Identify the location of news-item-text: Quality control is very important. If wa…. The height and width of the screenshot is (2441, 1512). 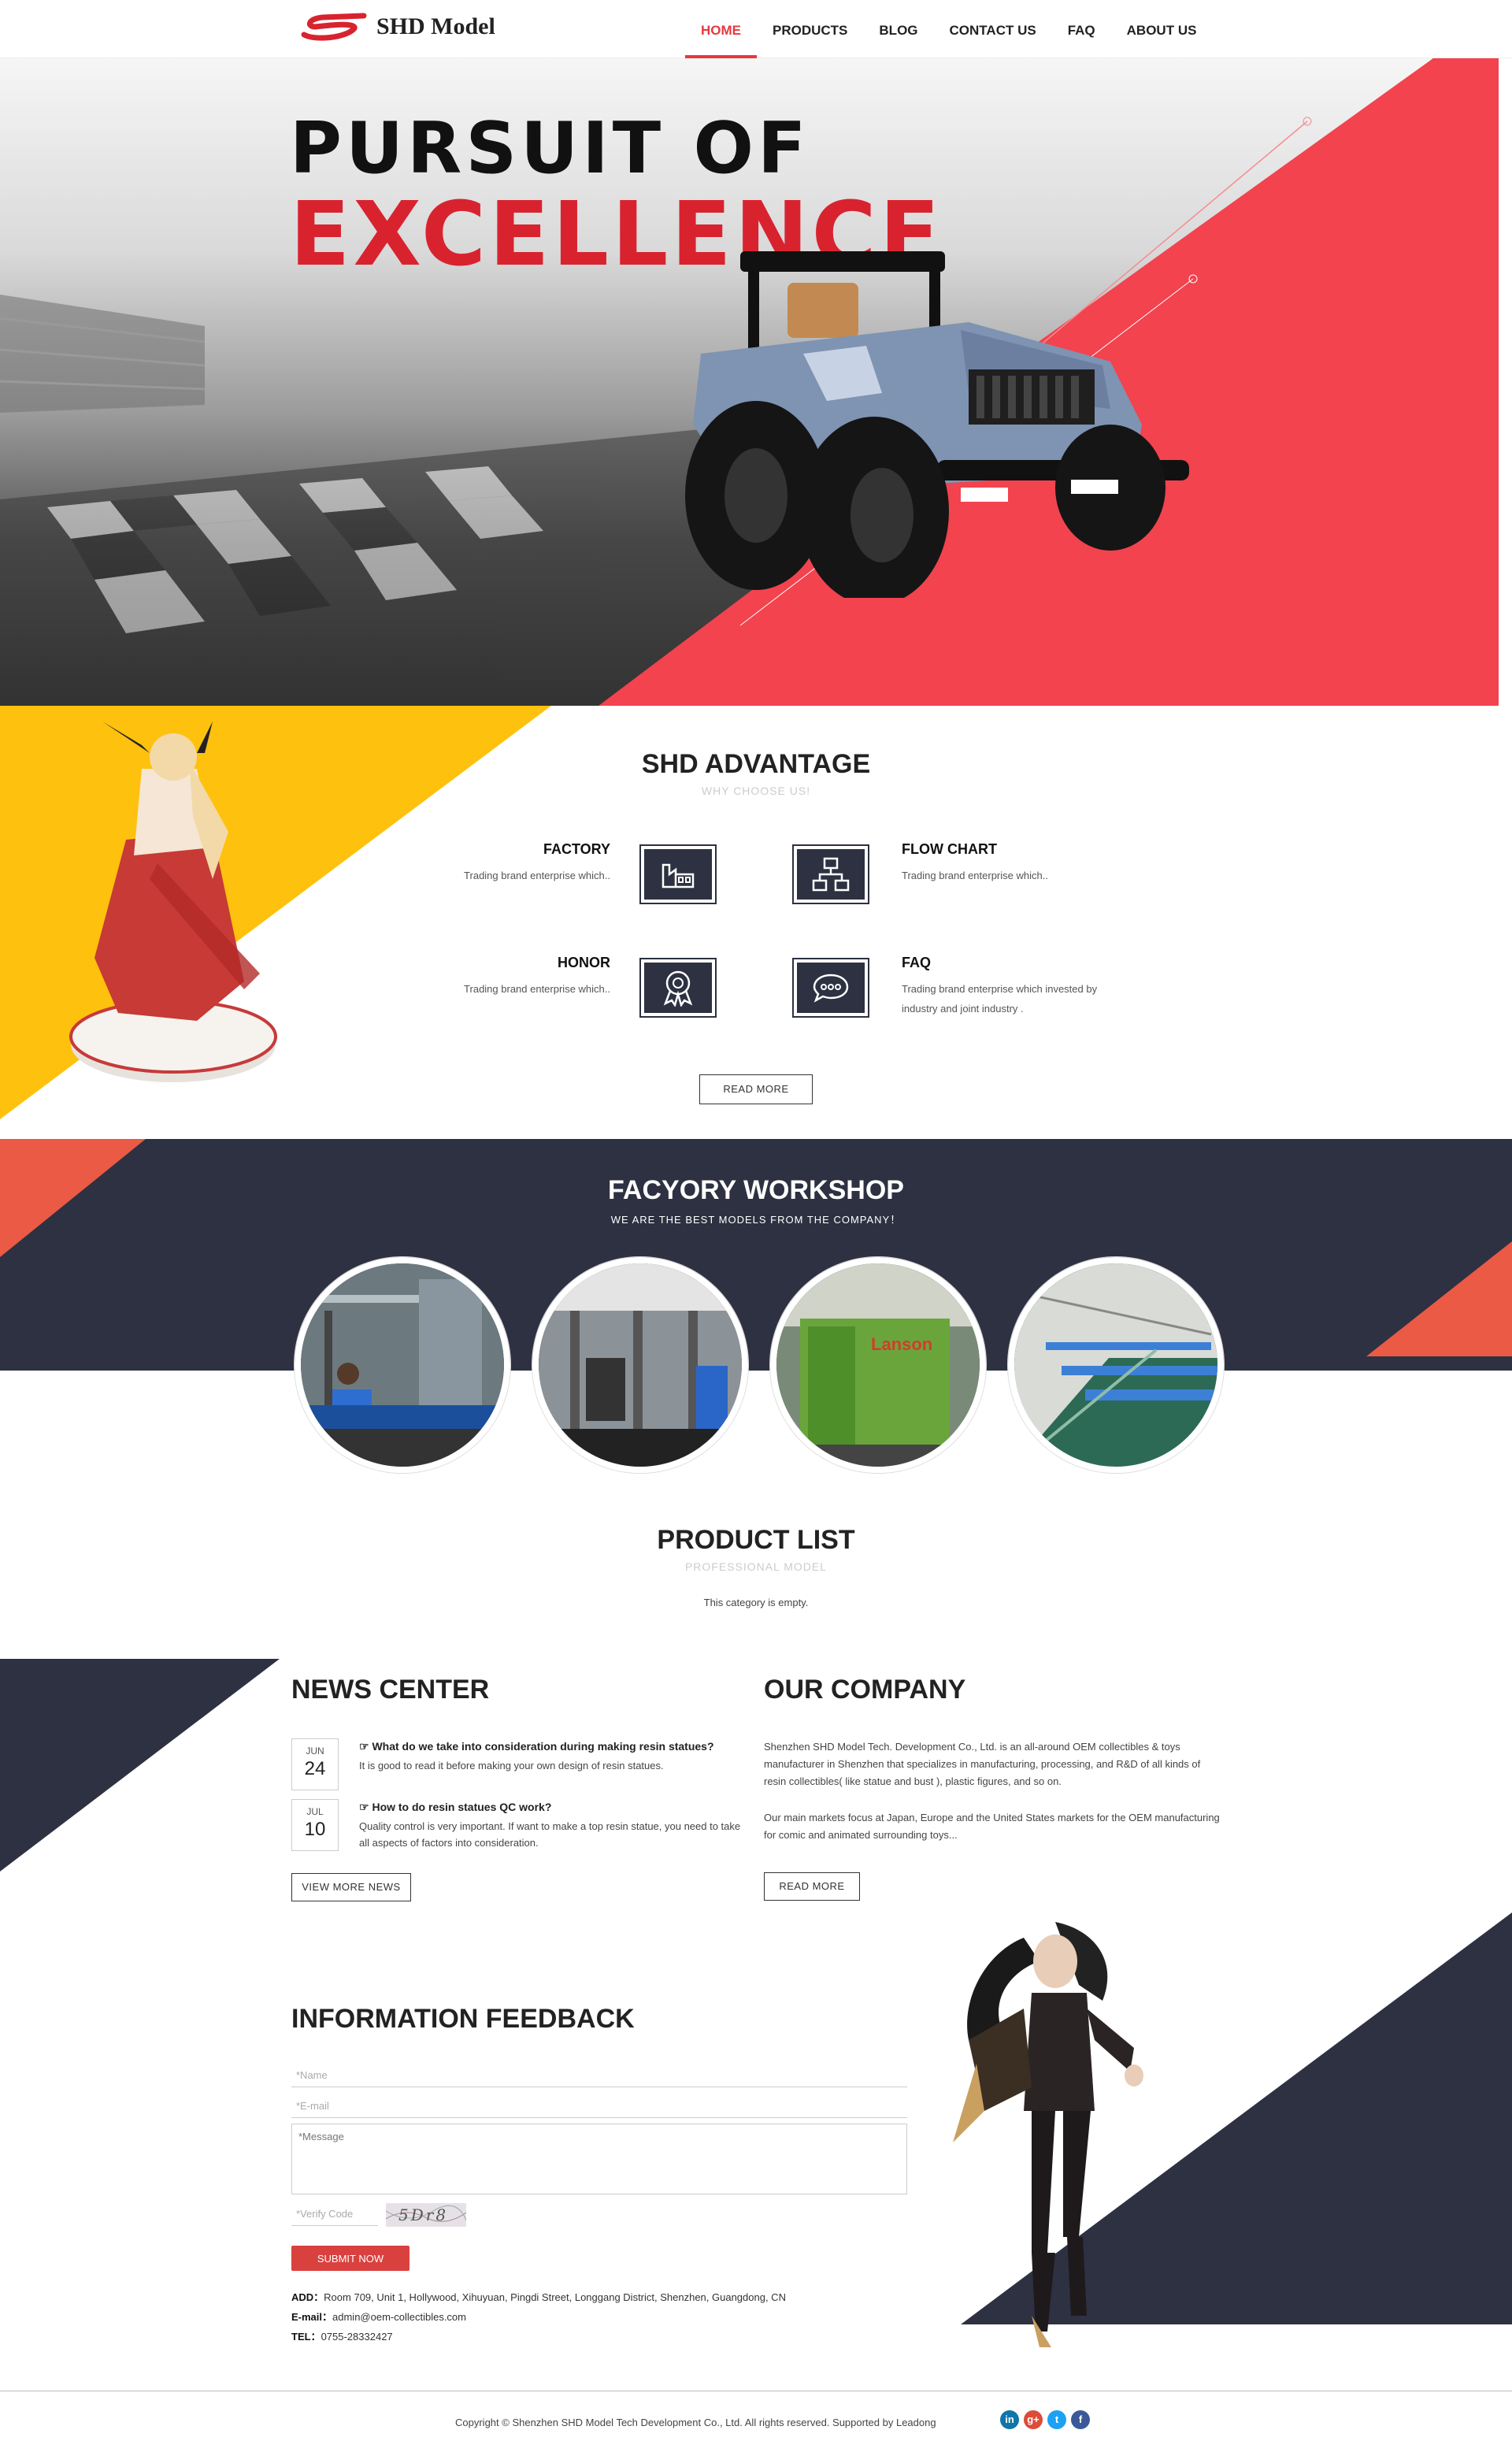
(550, 1835).